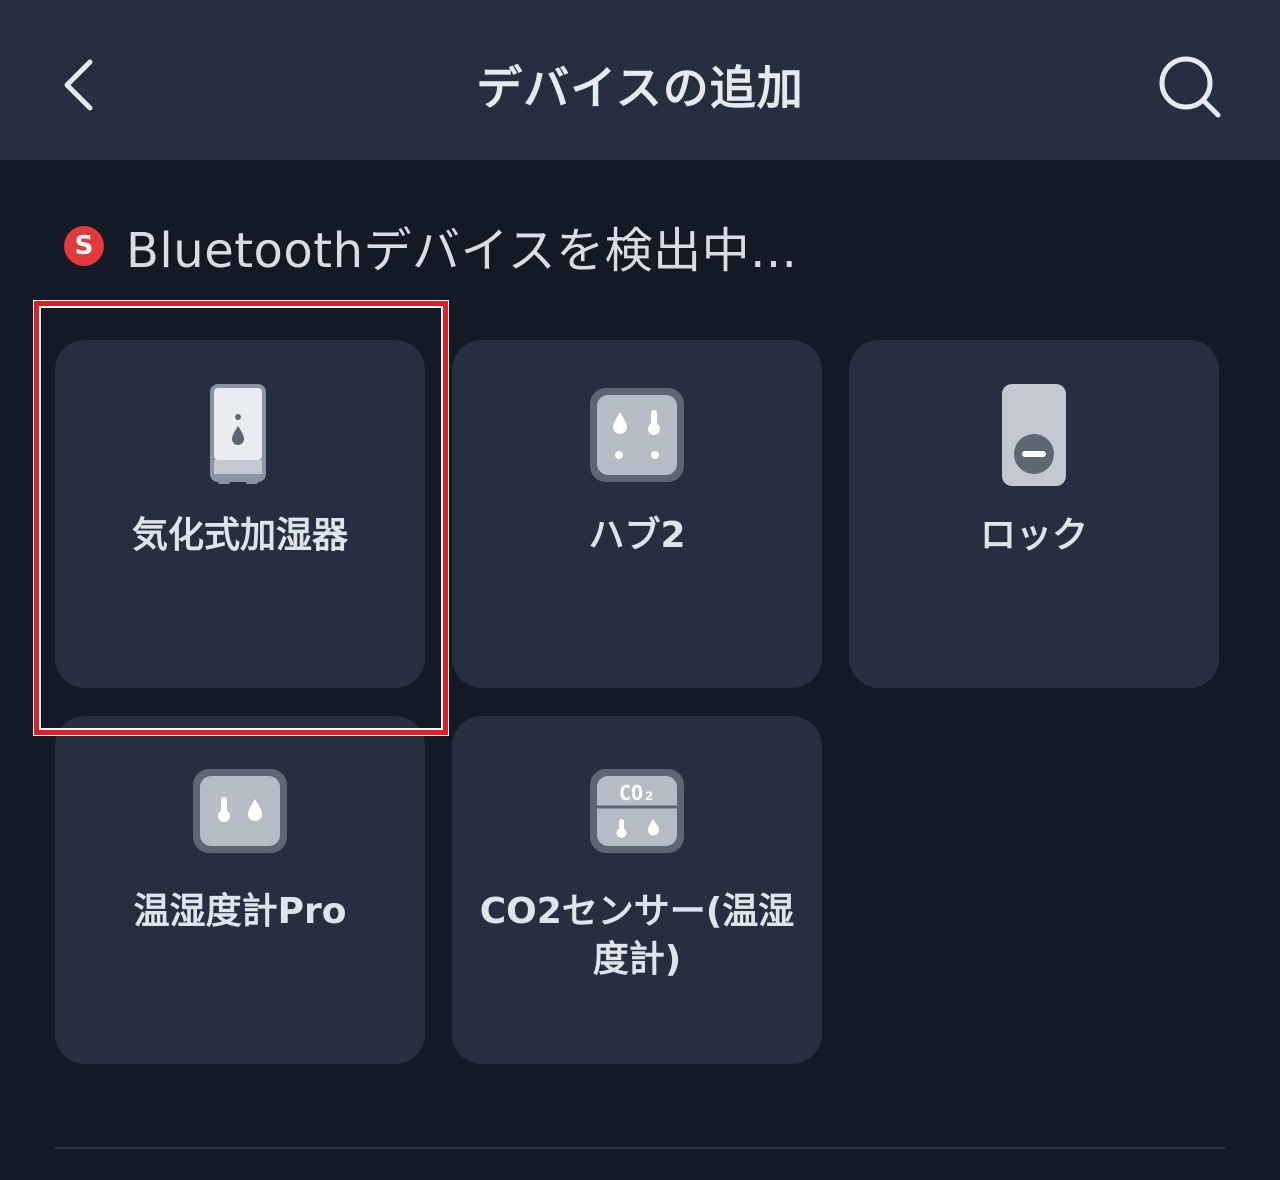  I want to click on device-label: 気化式加湿器, so click(239, 535).